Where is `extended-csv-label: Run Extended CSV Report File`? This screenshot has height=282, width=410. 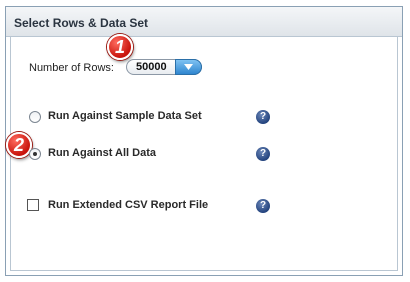
extended-csv-label: Run Extended CSV Report File is located at coordinates (128, 205).